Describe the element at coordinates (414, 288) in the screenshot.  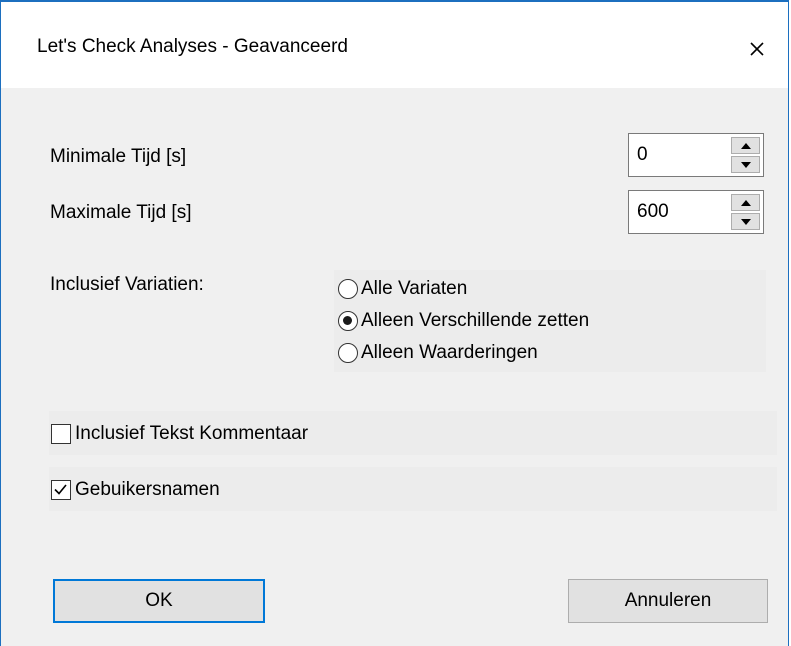
I see `radio-label: Alle Variaten` at that location.